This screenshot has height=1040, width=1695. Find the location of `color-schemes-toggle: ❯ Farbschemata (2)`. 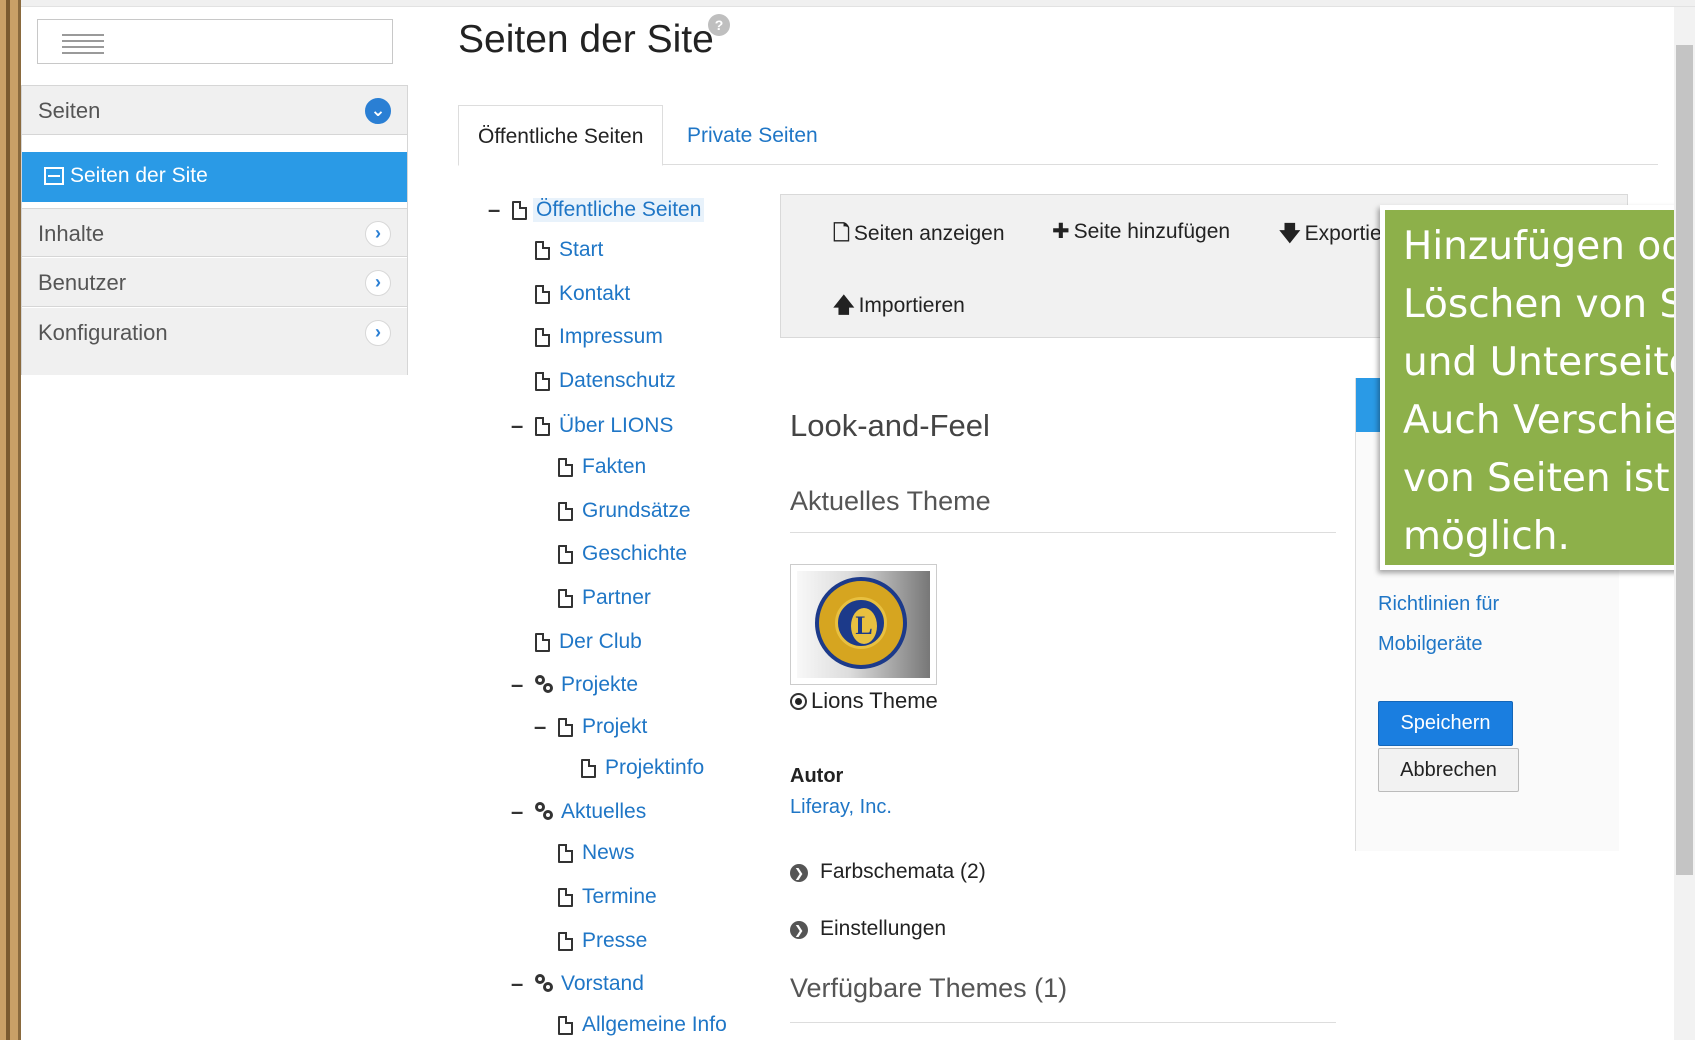

color-schemes-toggle: ❯ Farbschemata (2) is located at coordinates (888, 872).